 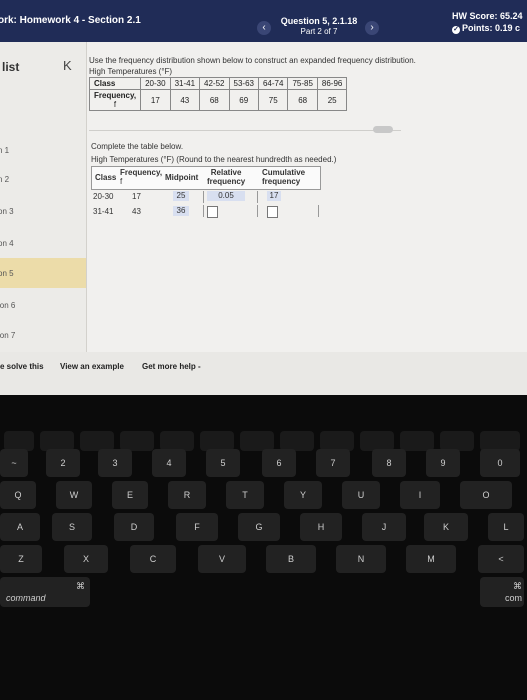 I want to click on key-z: Z, so click(x=21, y=559).